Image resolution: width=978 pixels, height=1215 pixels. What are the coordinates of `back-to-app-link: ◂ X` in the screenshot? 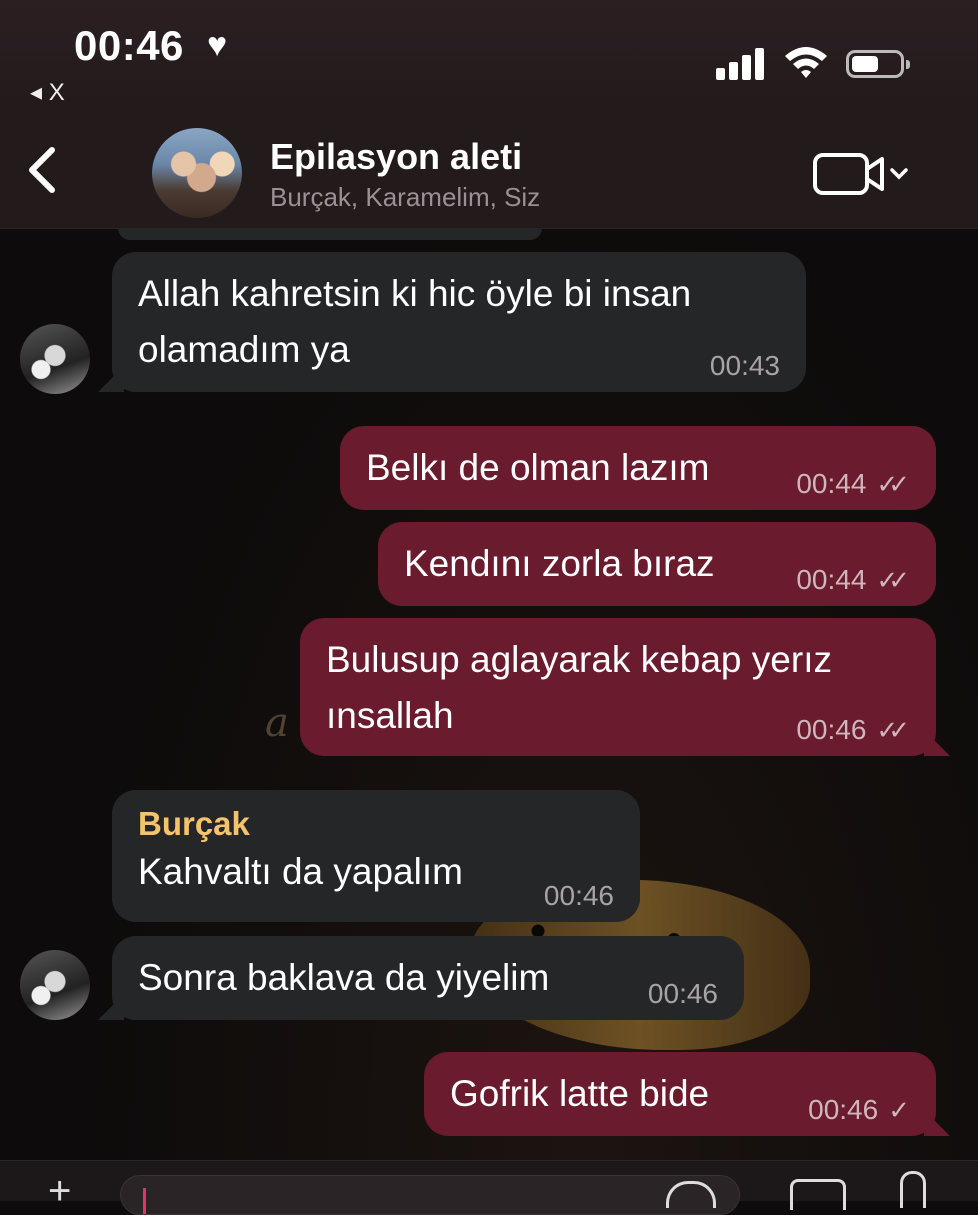 It's located at (47, 92).